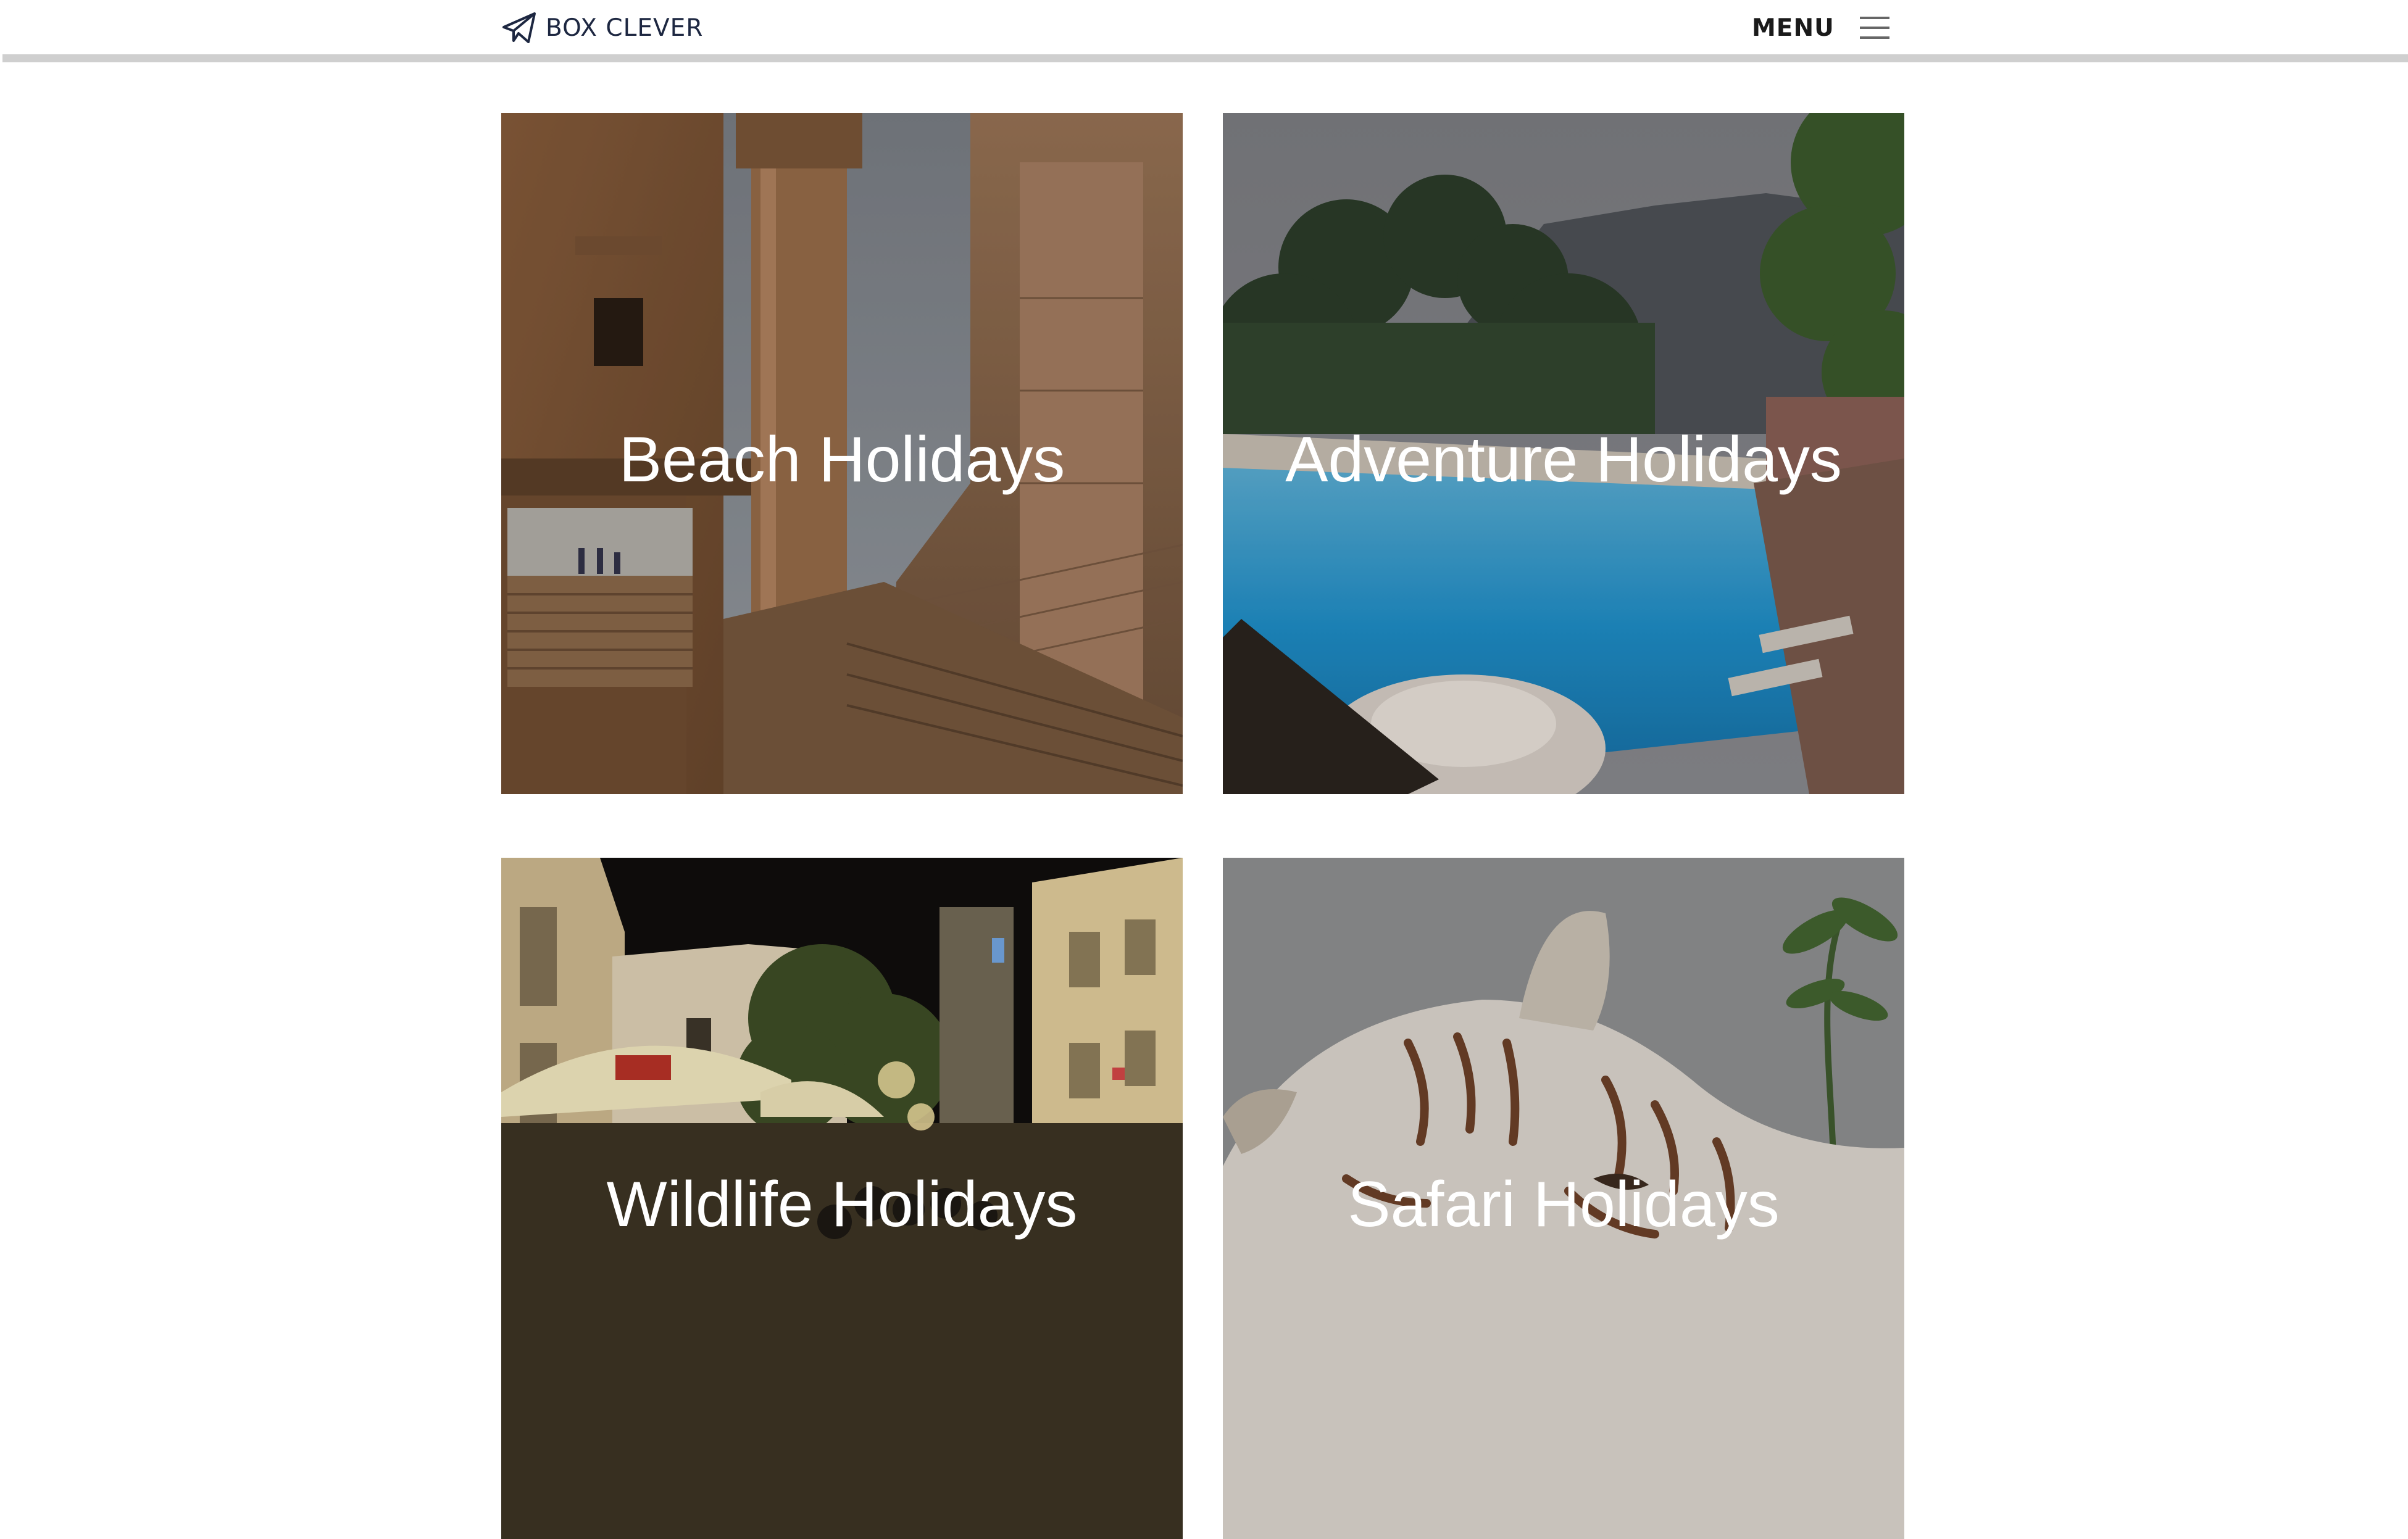 Image resolution: width=2408 pixels, height=1539 pixels. I want to click on brand-logo-link: BOX CLEVER, so click(602, 27).